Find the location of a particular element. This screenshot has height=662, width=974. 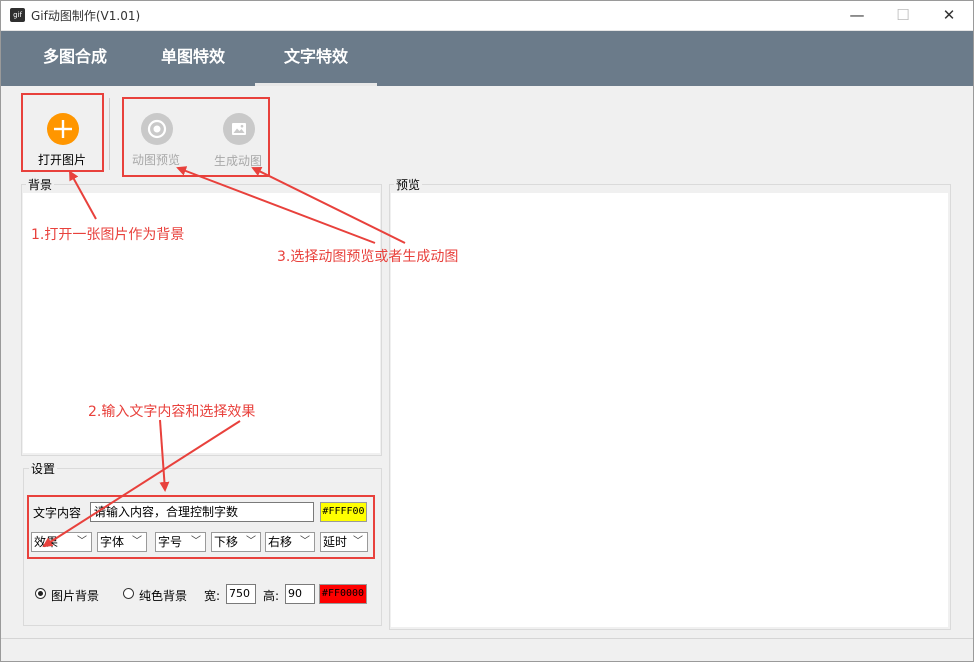

solid-background-radio is located at coordinates (128, 593).